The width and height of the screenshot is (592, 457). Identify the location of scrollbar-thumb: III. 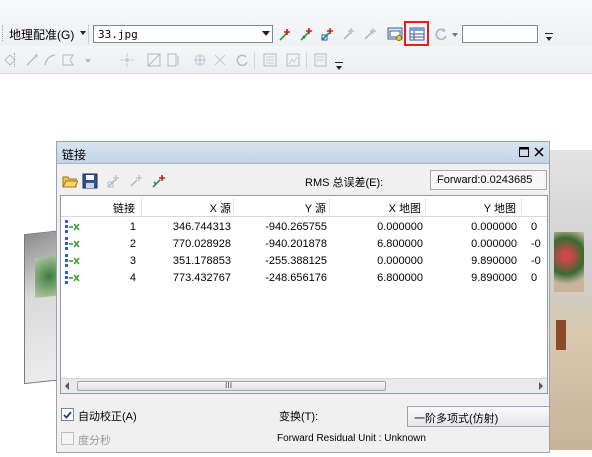
(231, 386).